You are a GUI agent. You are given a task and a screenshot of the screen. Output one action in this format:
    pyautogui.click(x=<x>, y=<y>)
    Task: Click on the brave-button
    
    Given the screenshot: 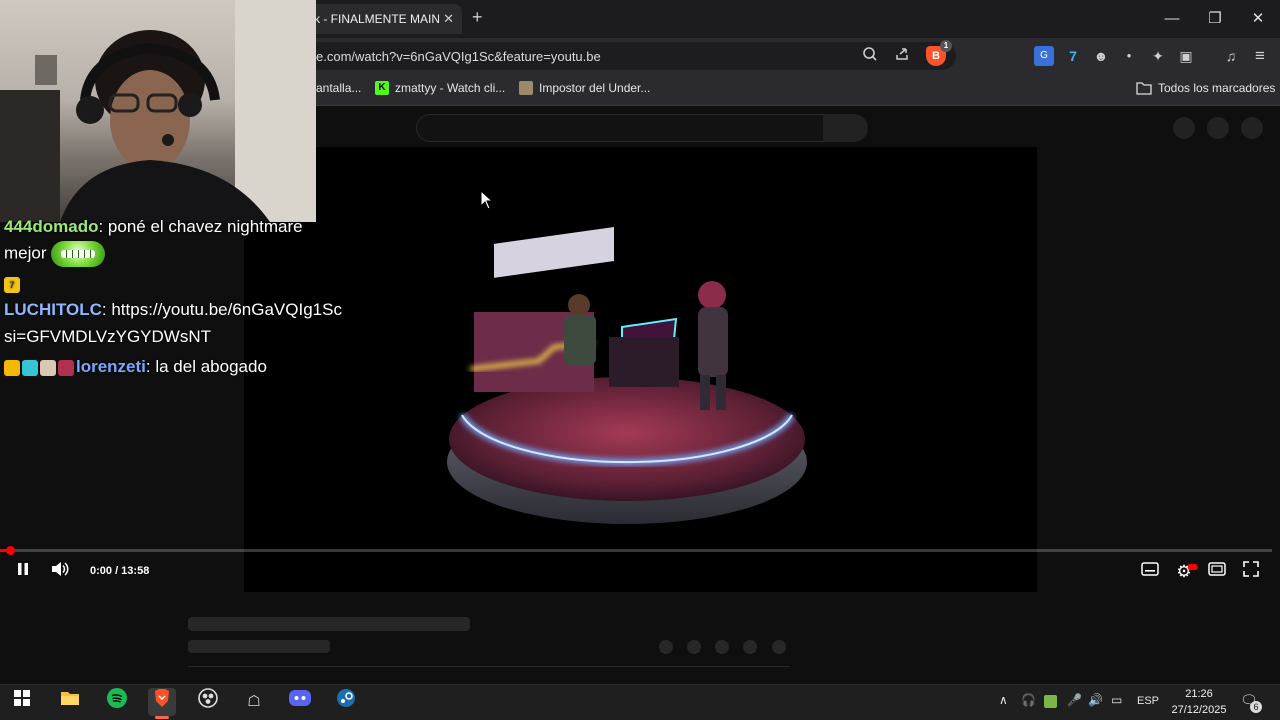 What is the action you would take?
    pyautogui.click(x=162, y=702)
    